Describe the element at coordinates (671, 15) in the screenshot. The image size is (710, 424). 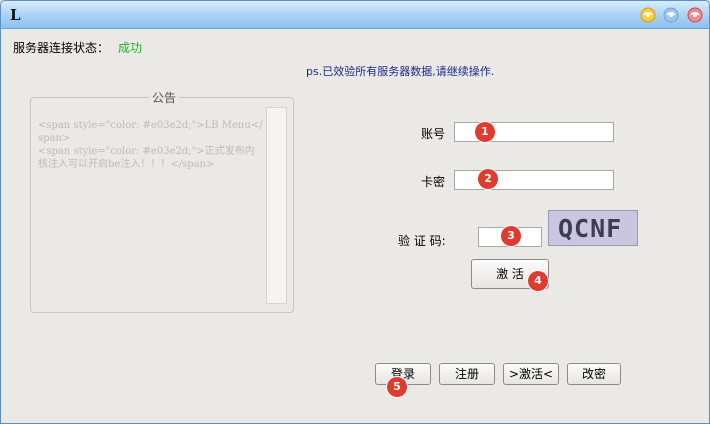
I see `maximize-icon` at that location.